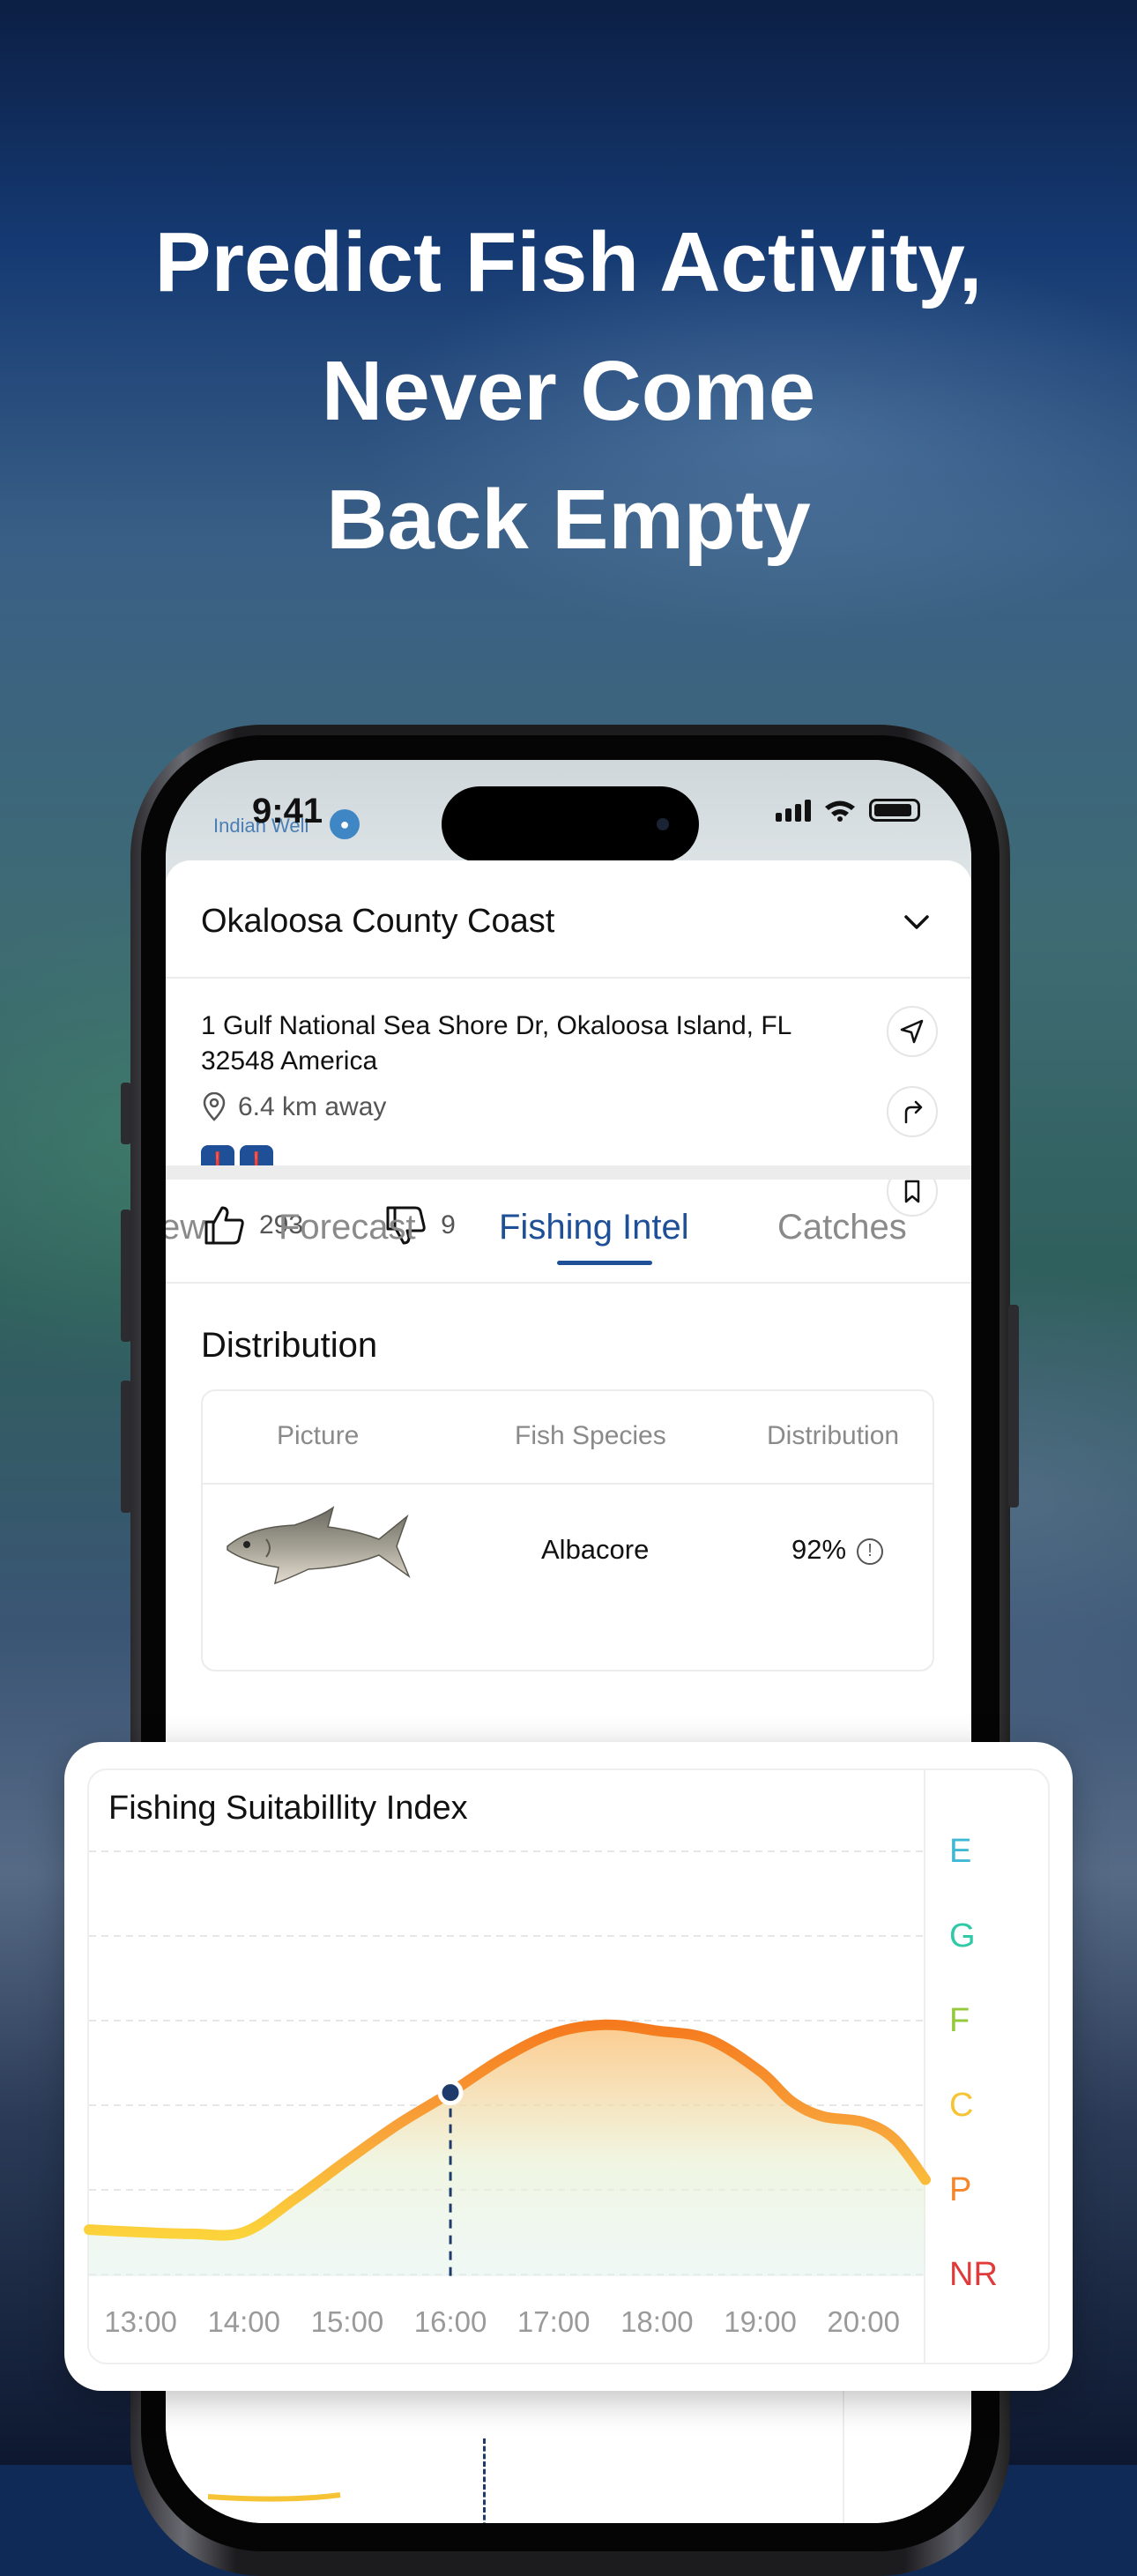  Describe the element at coordinates (760, 2321) in the screenshot. I see `x-tick-label: 19:00` at that location.